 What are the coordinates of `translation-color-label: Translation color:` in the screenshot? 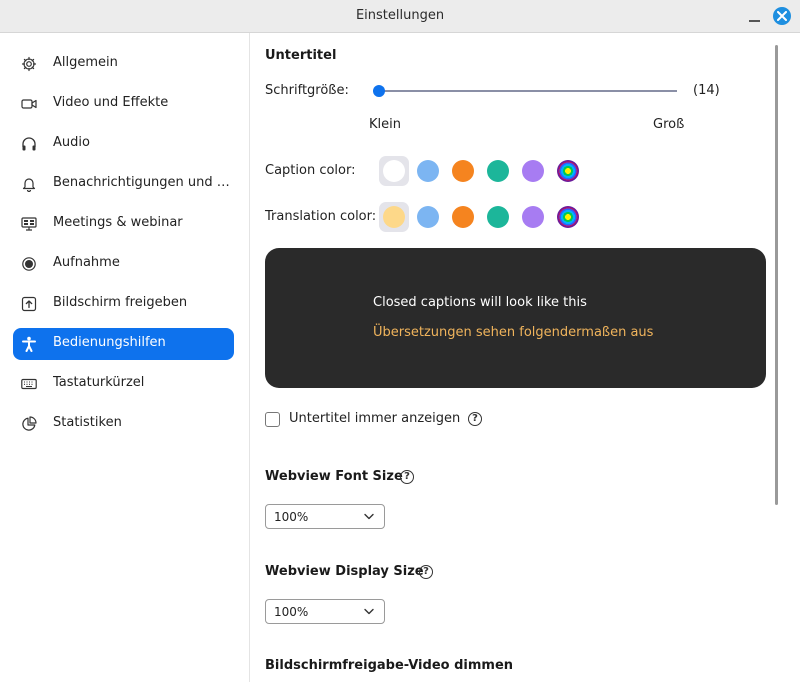 It's located at (321, 216).